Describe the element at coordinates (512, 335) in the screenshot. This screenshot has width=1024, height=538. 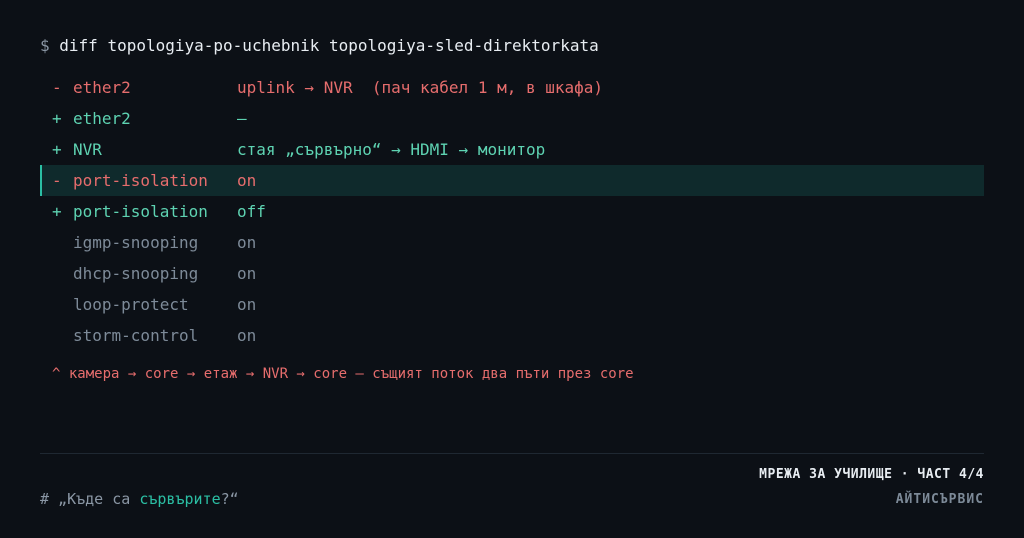
I see `diff-line-context: storm-control on` at that location.